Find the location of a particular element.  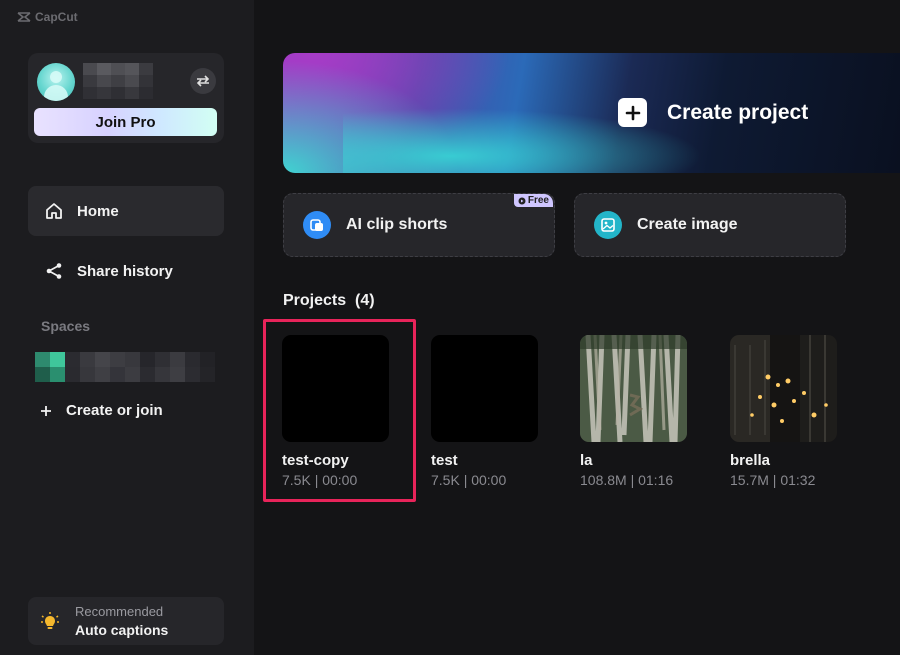

create-image-label: Create image is located at coordinates (687, 224).